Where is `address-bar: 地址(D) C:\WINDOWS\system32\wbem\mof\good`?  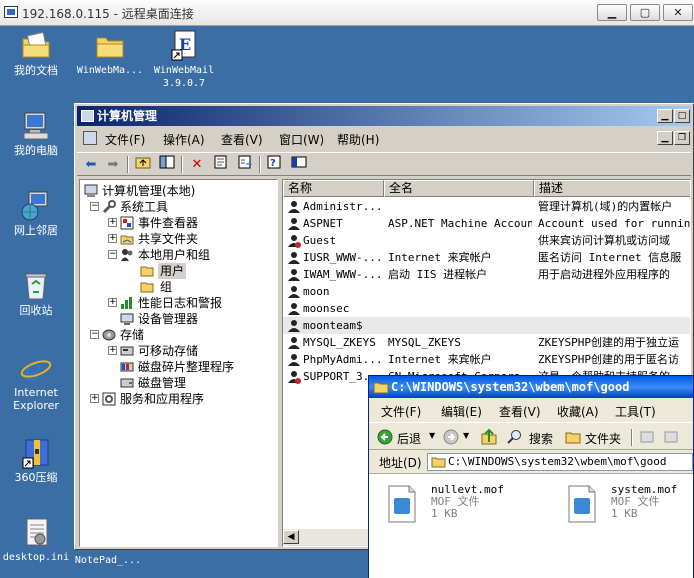 address-bar: 地址(D) C:\WINDOWS\system32\wbem\mof\good is located at coordinates (531, 462).